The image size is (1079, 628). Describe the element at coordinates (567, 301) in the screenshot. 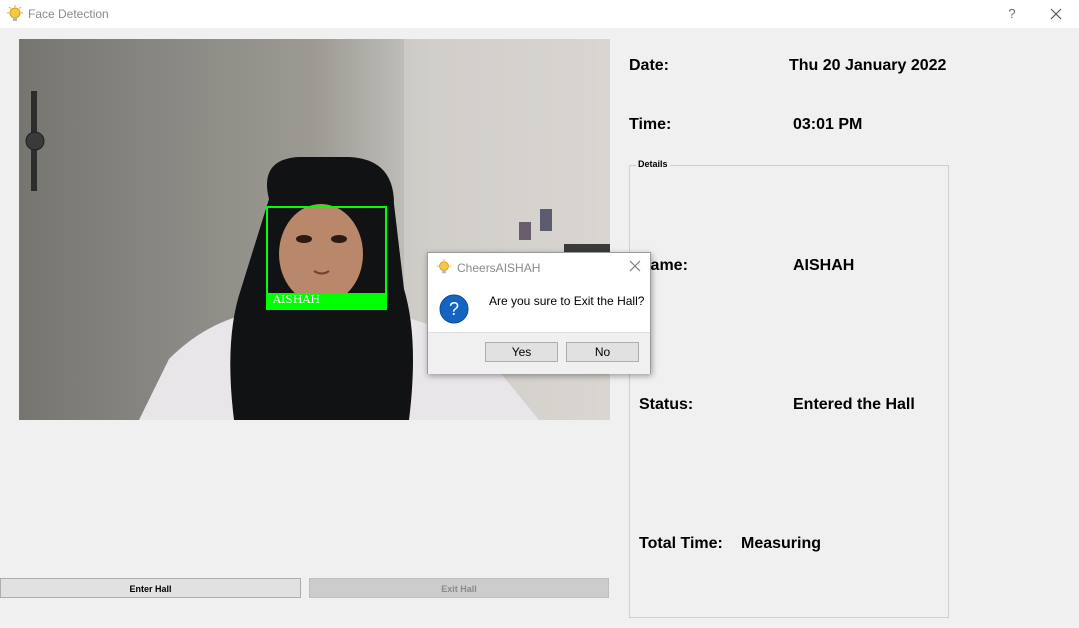

I see `dialog-message: Are you sure to Exit the Hall?` at that location.